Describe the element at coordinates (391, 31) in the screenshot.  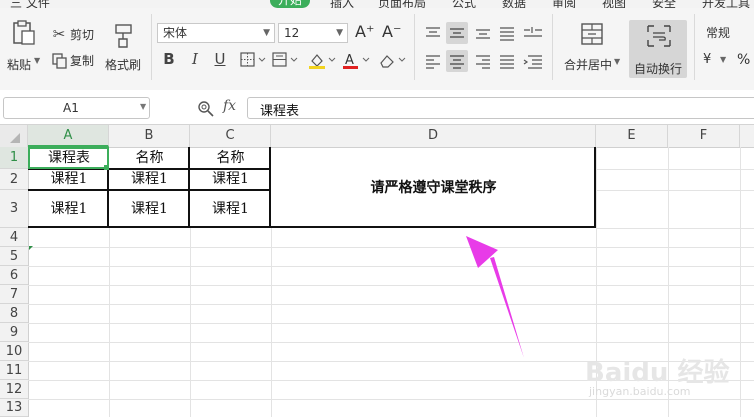
I see `shrink-font-button: A⁻` at that location.